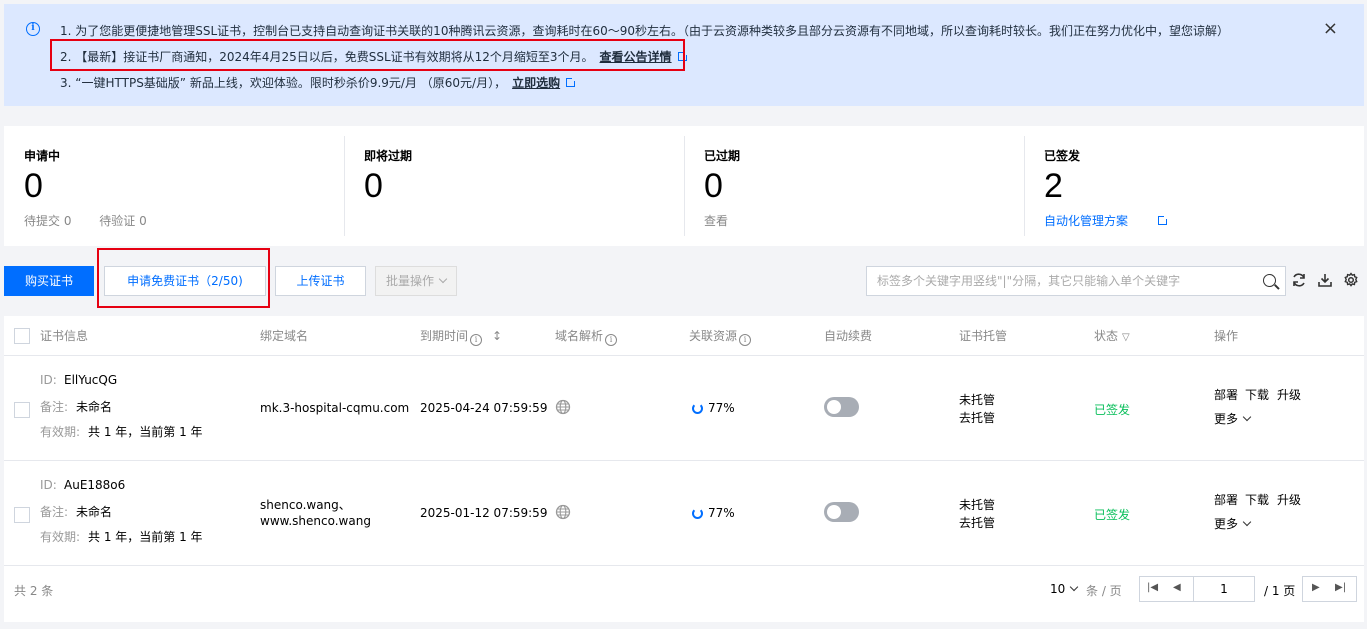 The width and height of the screenshot is (1367, 629). Describe the element at coordinates (514, 186) in the screenshot. I see `stat-expiring: 即将过期 0` at that location.